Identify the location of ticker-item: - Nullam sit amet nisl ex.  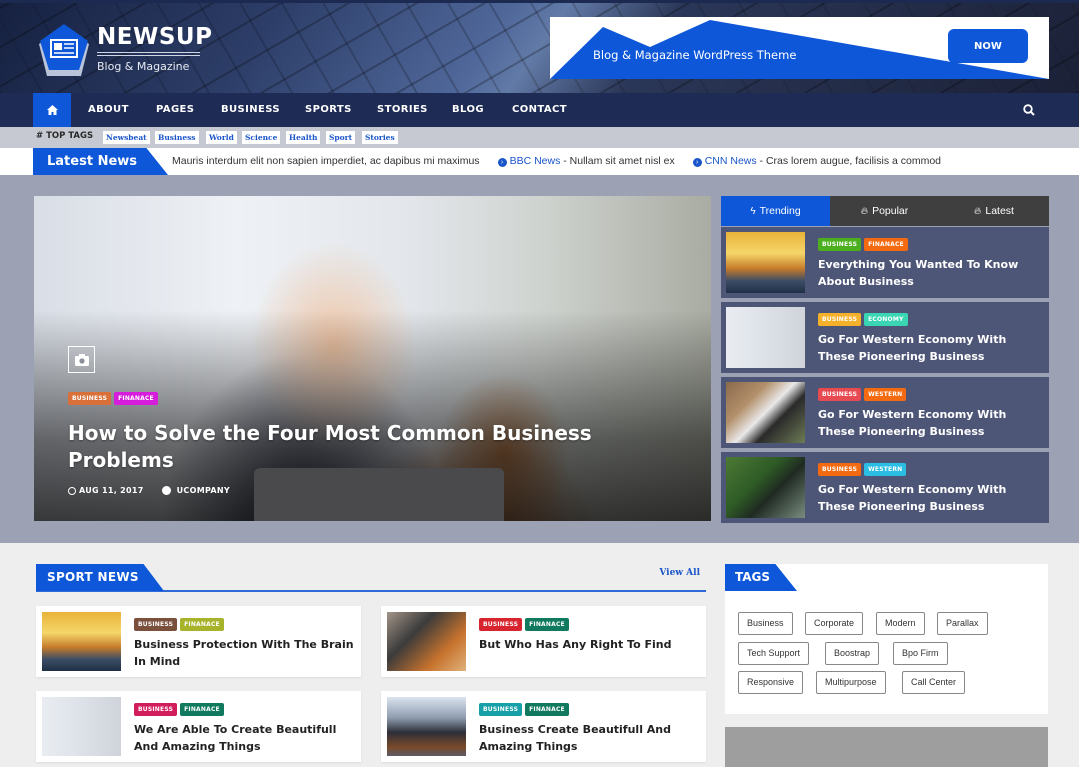
(617, 161).